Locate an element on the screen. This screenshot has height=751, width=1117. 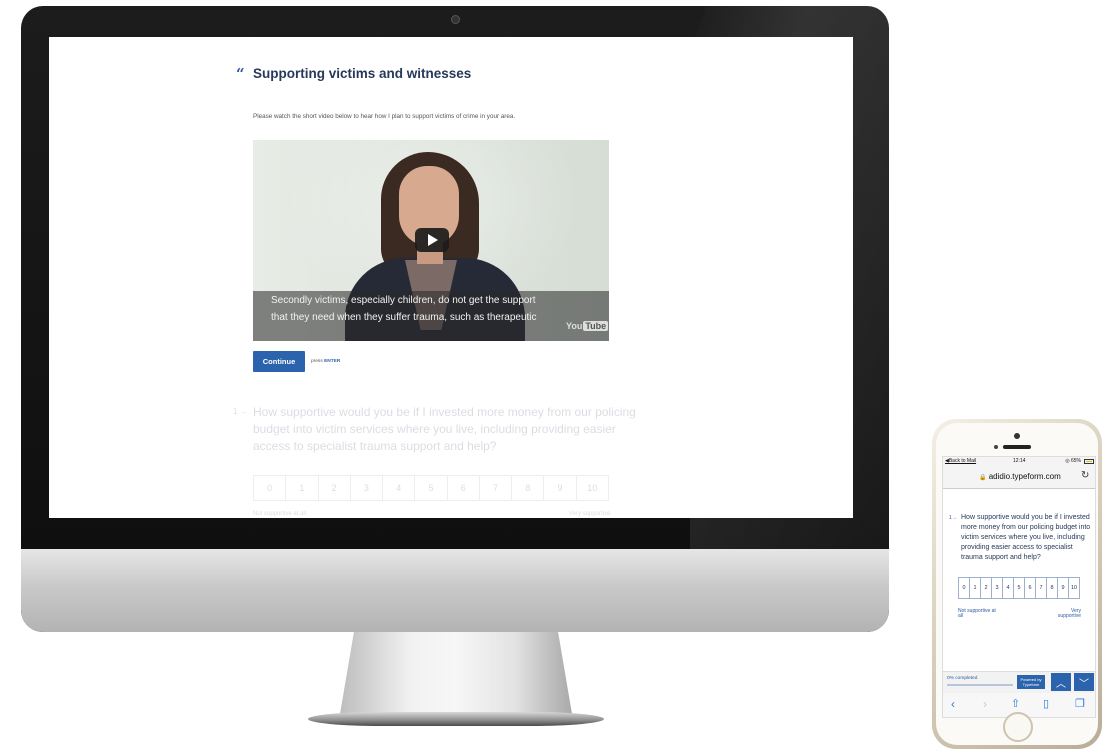
mobile-question-number: 1→ is located at coordinates (953, 518).